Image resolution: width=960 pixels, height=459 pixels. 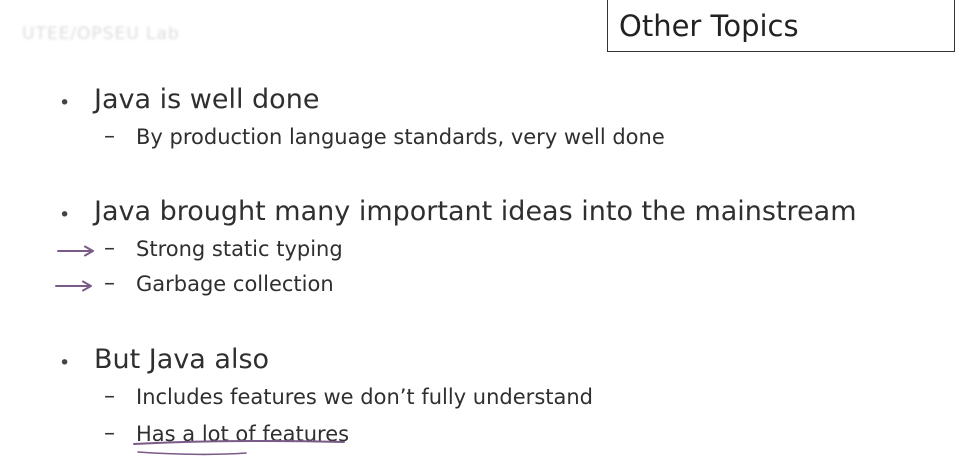 I want to click on point-2-sub-2: Garbage collection, so click(x=235, y=284).